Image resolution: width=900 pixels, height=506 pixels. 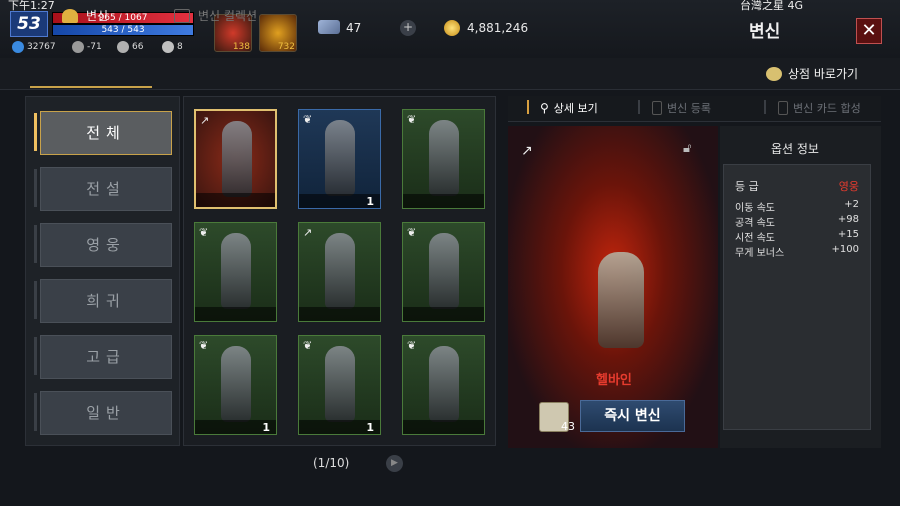 I want to click on magnifier-icon: ⚲, so click(x=544, y=108).